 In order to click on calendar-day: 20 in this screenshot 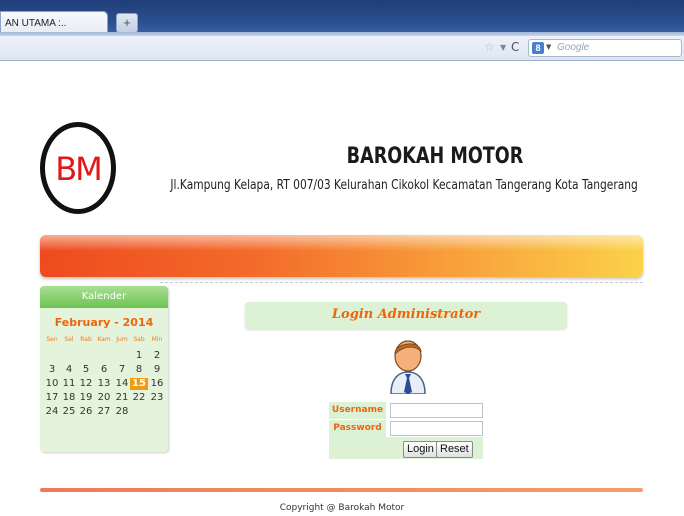, I will do `click(104, 397)`.